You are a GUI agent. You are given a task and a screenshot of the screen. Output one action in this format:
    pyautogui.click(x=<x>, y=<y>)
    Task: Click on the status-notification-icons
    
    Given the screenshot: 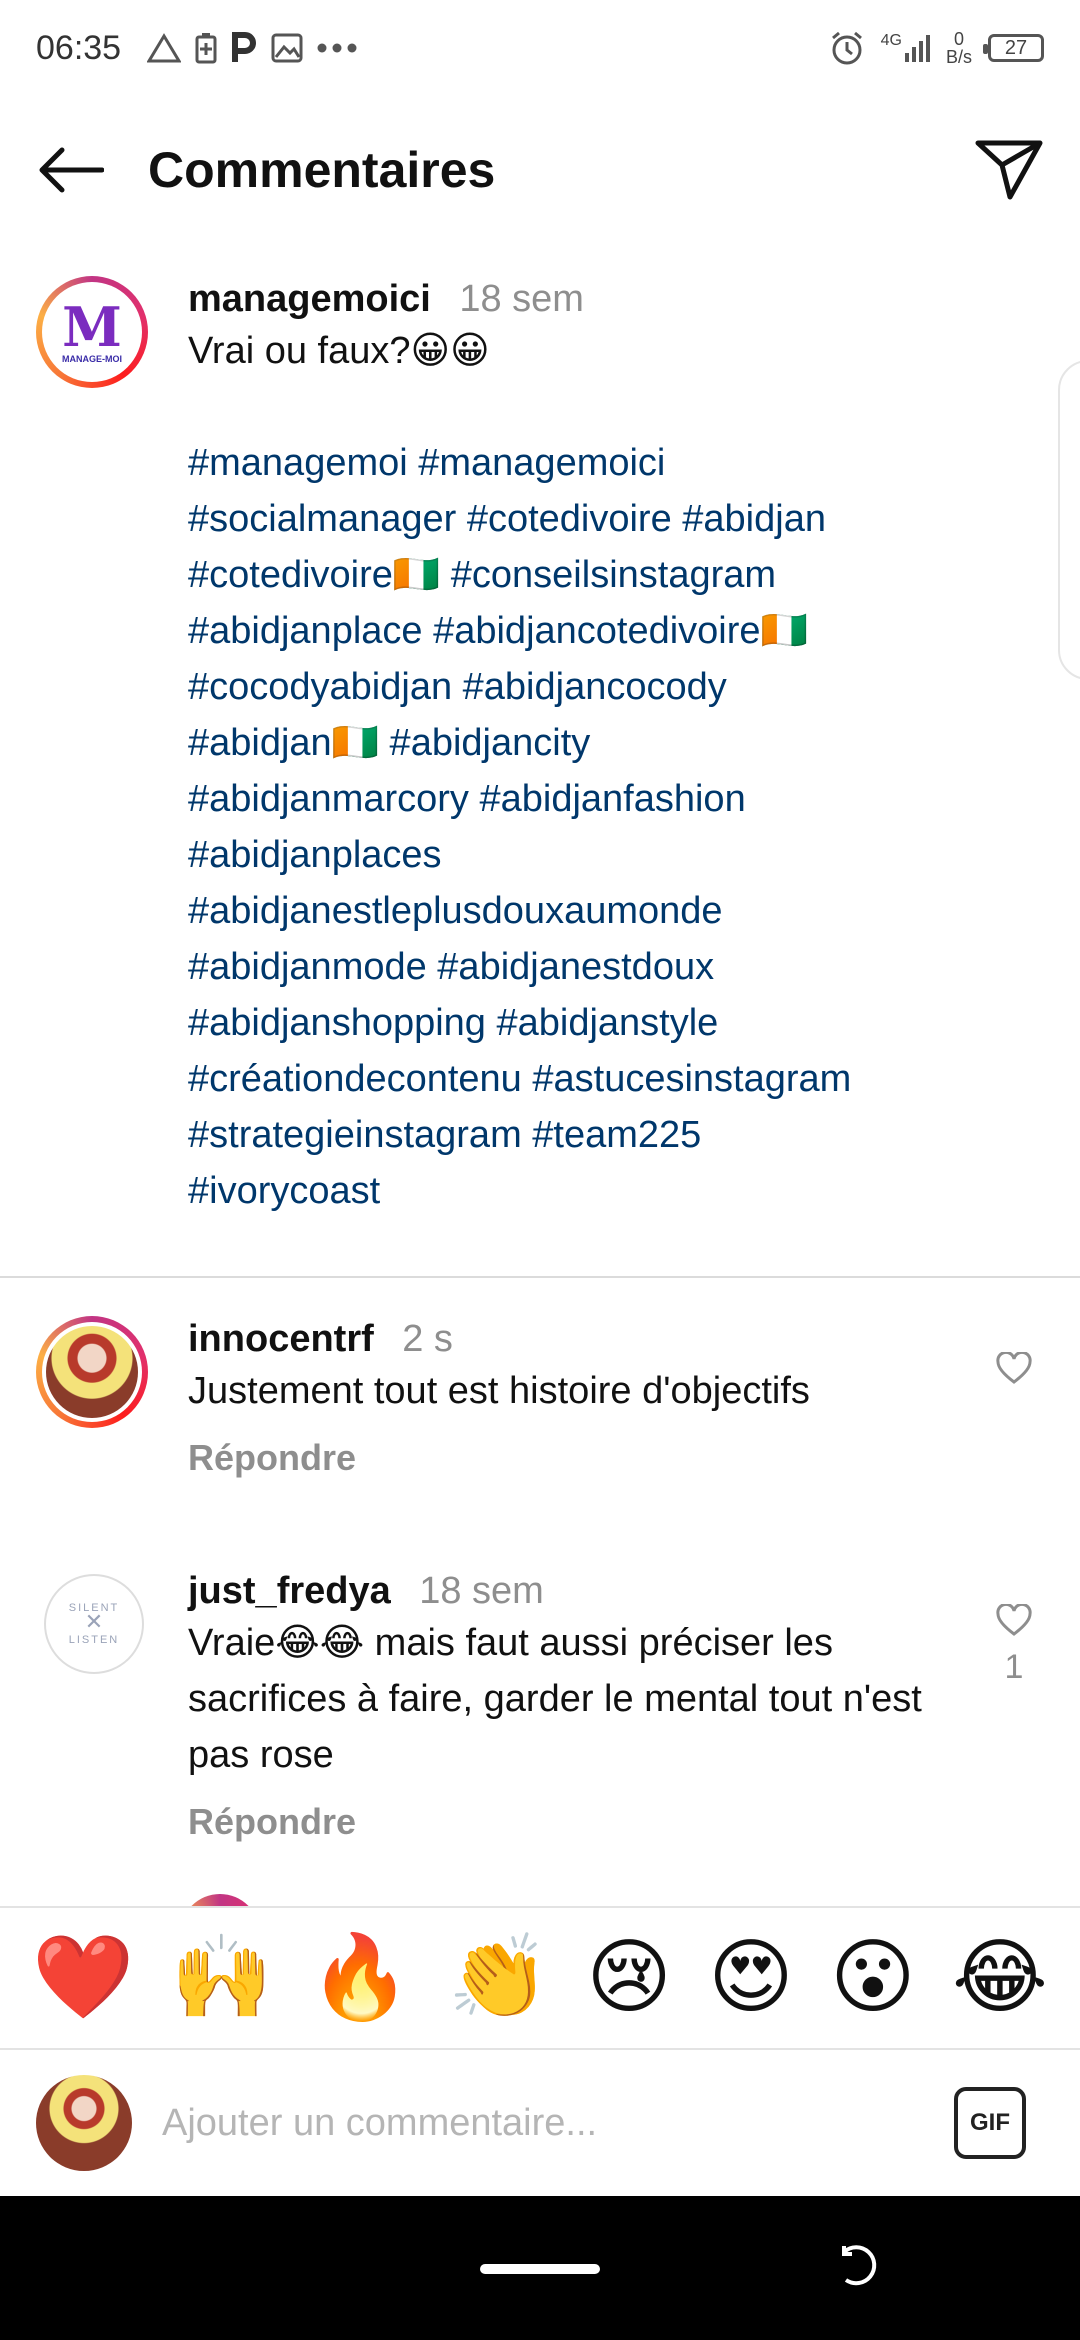 What is the action you would take?
    pyautogui.click(x=252, y=48)
    